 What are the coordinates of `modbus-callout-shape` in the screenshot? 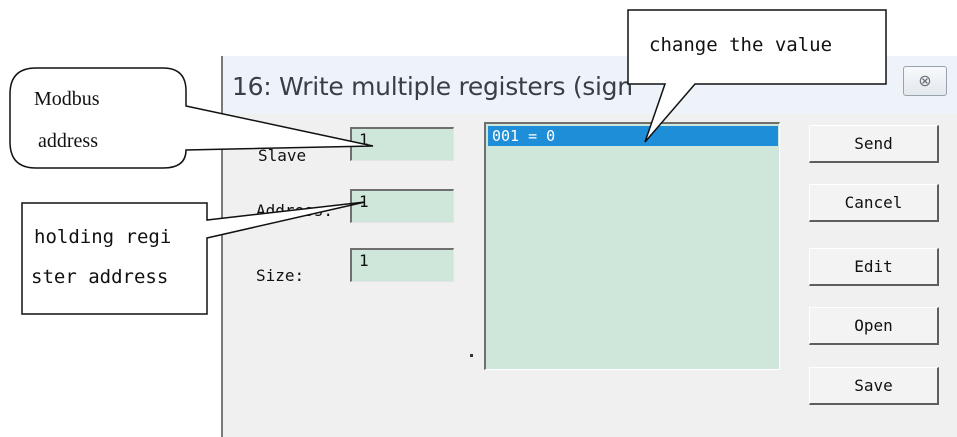 It's located at (191, 118).